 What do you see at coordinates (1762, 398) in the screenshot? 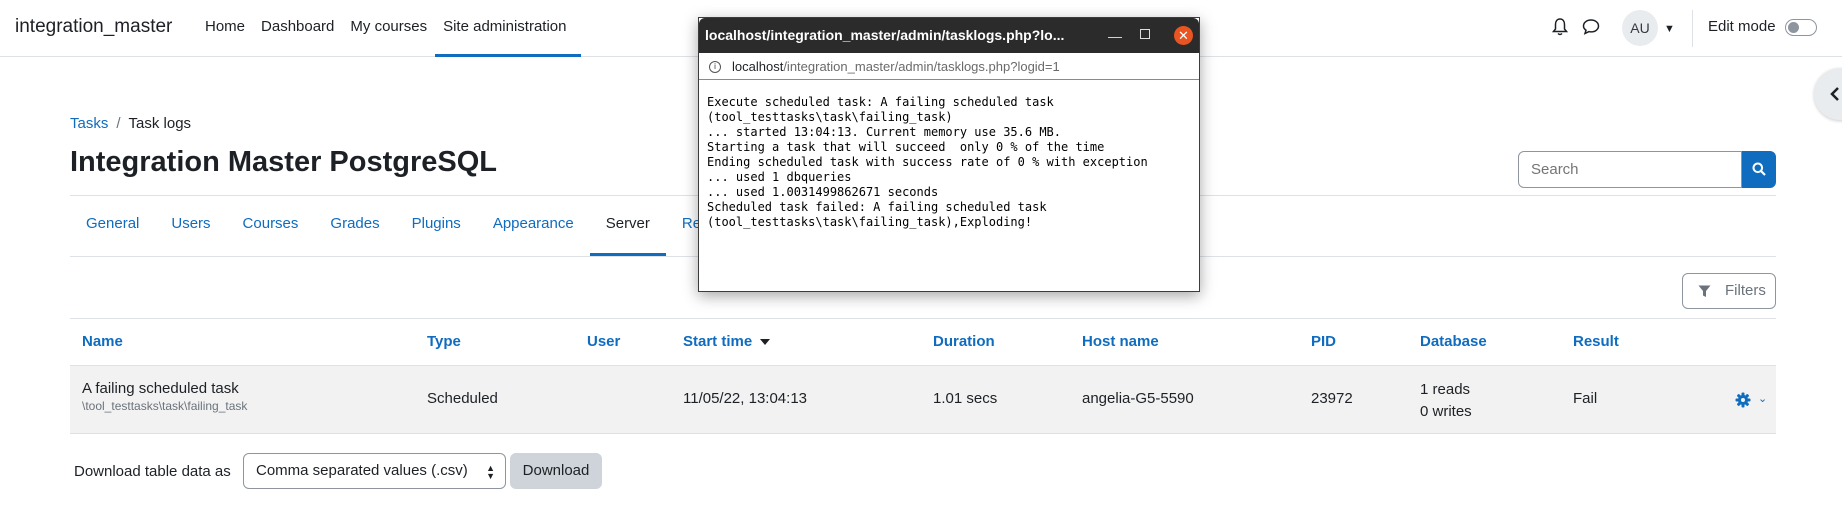
I see `actions-chevron-down-icon: ⌄` at bounding box center [1762, 398].